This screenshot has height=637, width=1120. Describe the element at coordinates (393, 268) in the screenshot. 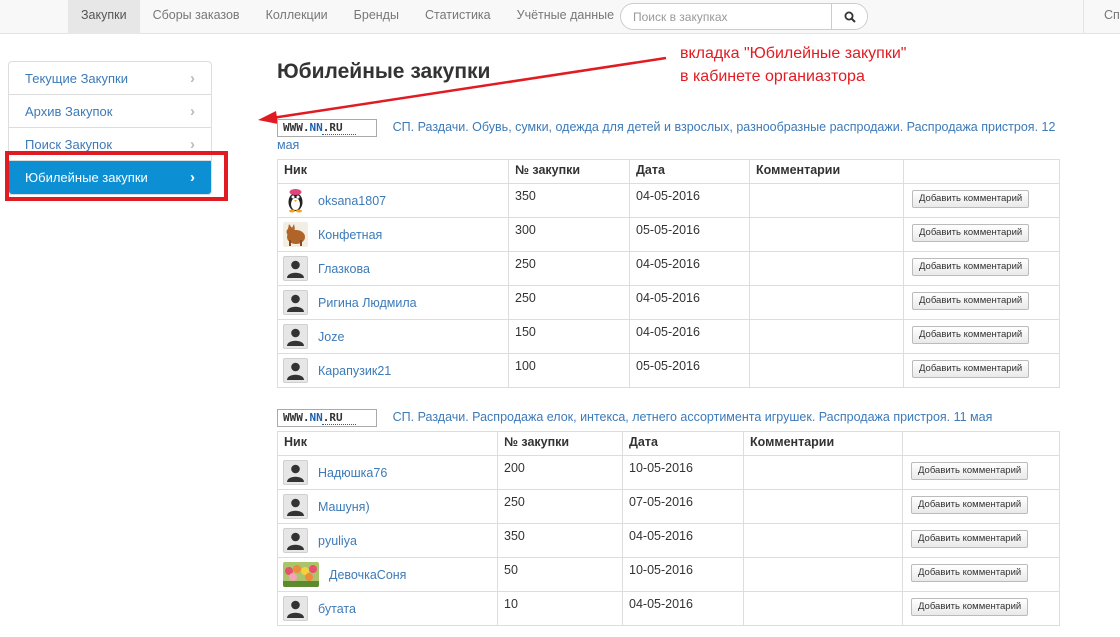

I see `nick-cell: Глазкова` at that location.